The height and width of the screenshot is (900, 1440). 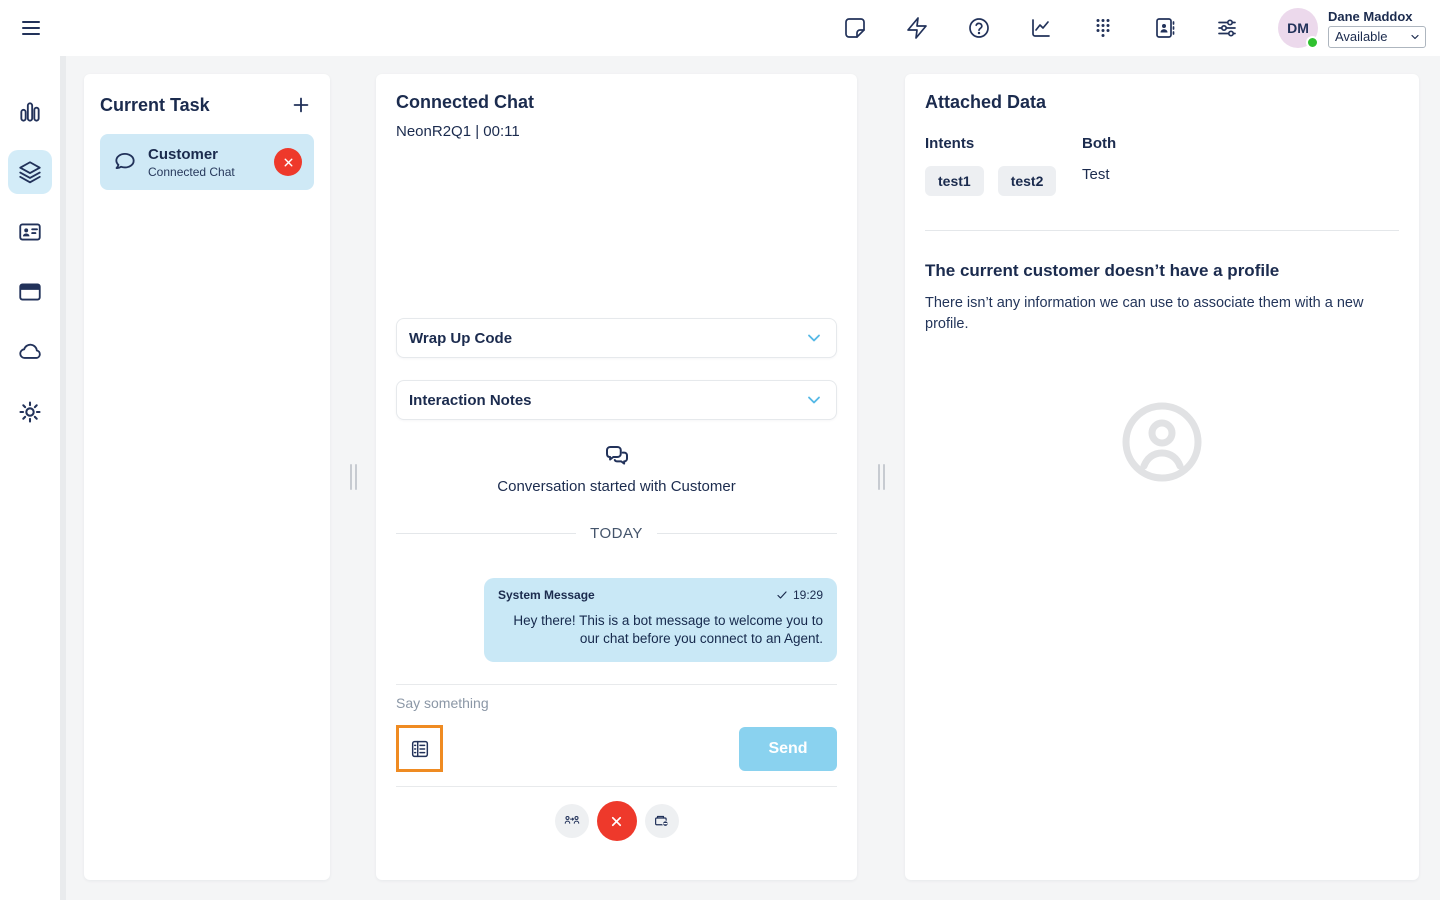 I want to click on message-sender: System Message, so click(x=546, y=595).